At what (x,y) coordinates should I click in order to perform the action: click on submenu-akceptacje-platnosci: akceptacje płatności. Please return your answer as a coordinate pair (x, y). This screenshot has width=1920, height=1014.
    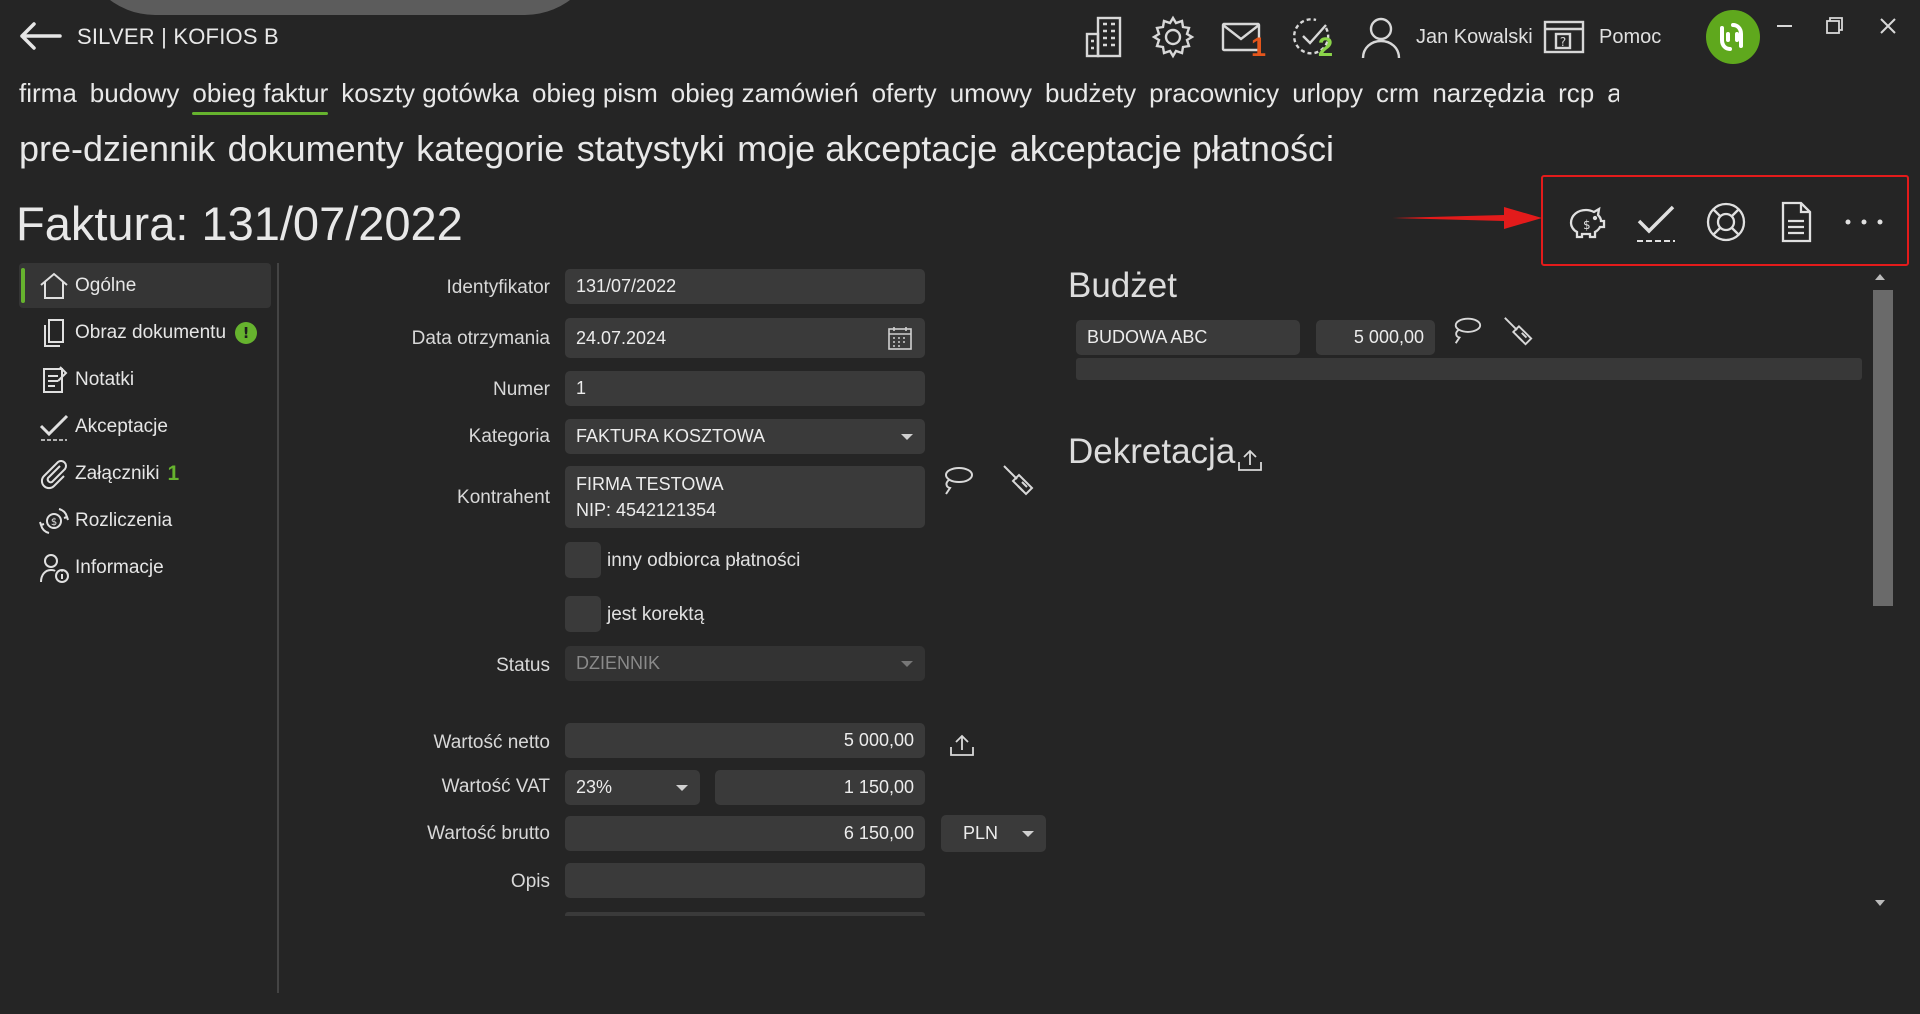
    Looking at the image, I should click on (1172, 148).